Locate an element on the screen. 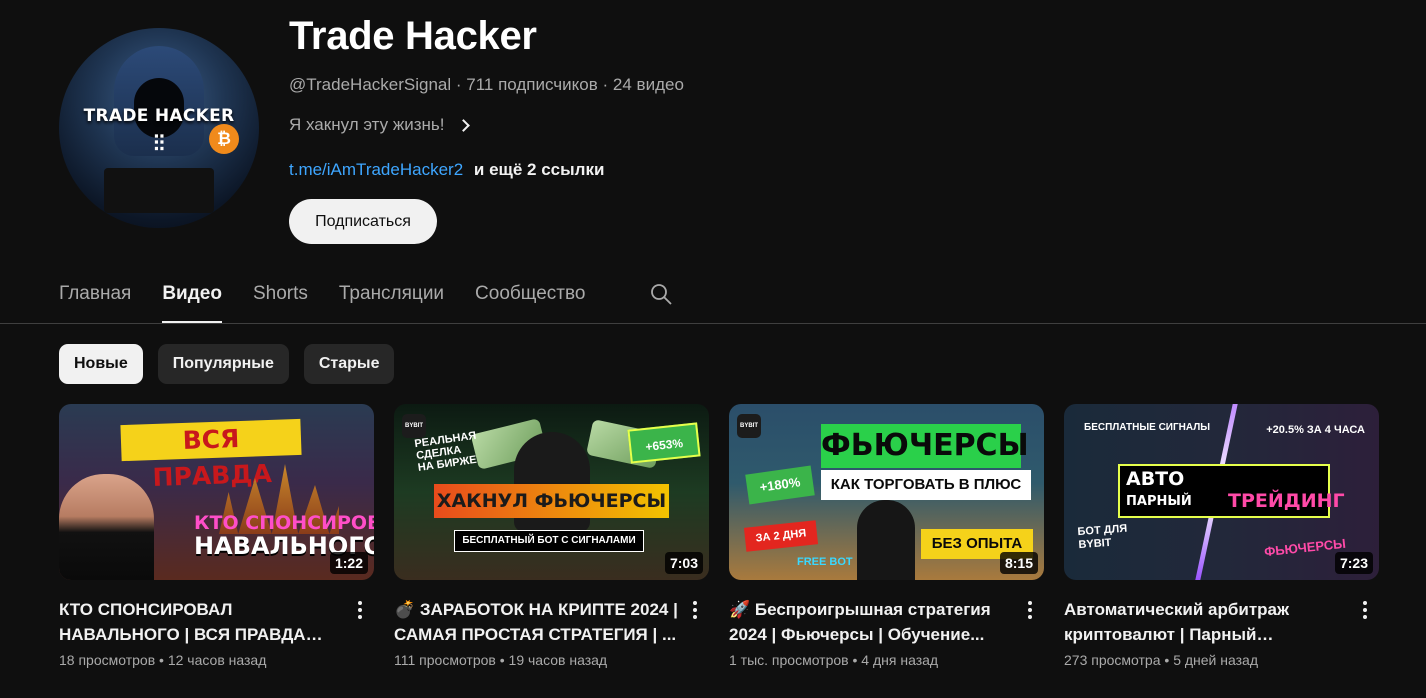 The image size is (1426, 698). thumb-period: ЗА 2 ДНЯ is located at coordinates (781, 536).